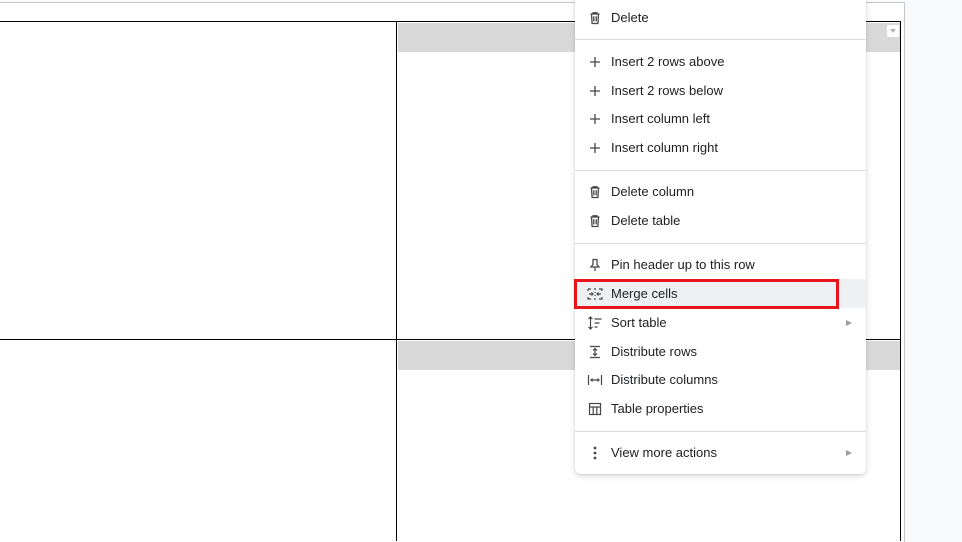  What do you see at coordinates (595, 265) in the screenshot?
I see `pin-icon` at bounding box center [595, 265].